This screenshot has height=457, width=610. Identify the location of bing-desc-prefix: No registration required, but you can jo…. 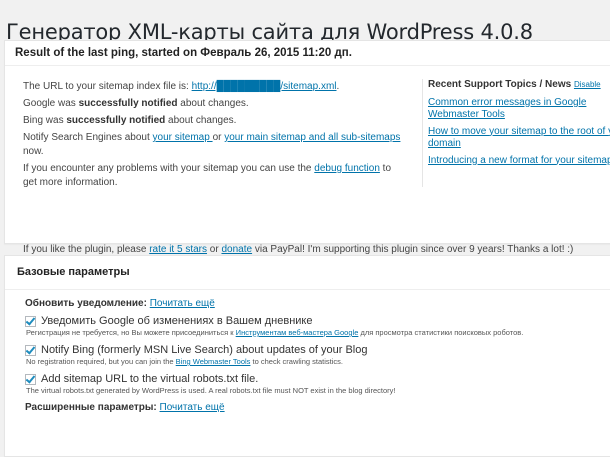
(101, 361).